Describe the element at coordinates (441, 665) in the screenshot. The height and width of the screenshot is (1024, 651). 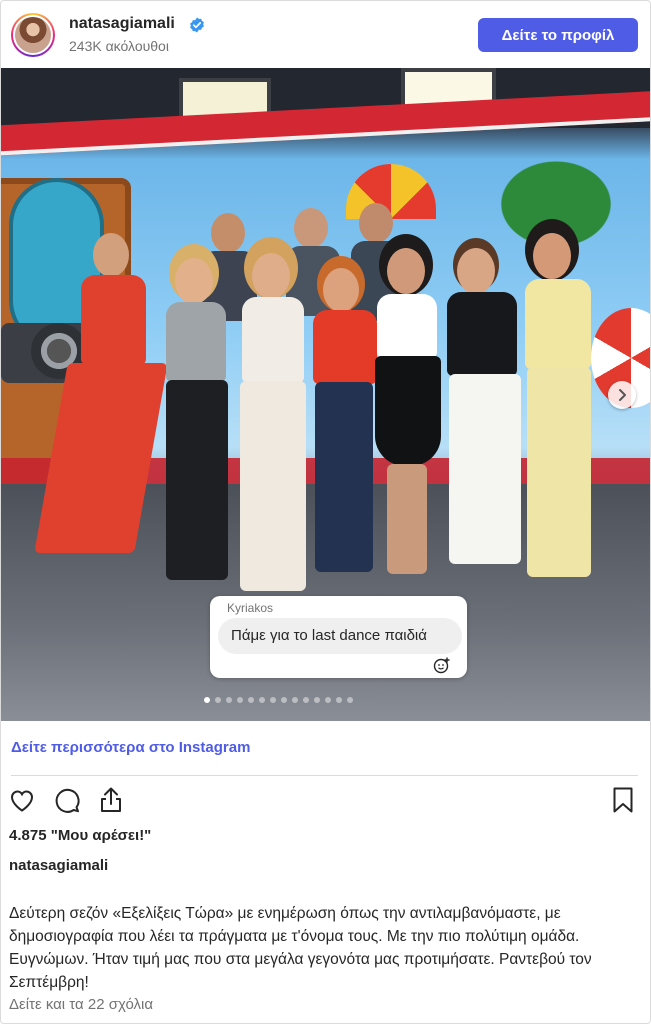
I see `emoji-icon` at that location.